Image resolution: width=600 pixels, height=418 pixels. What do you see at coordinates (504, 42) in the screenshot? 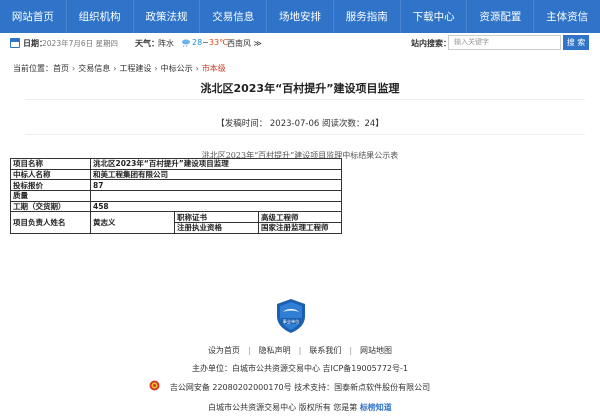
I see `search-input: 输入关键字` at bounding box center [504, 42].